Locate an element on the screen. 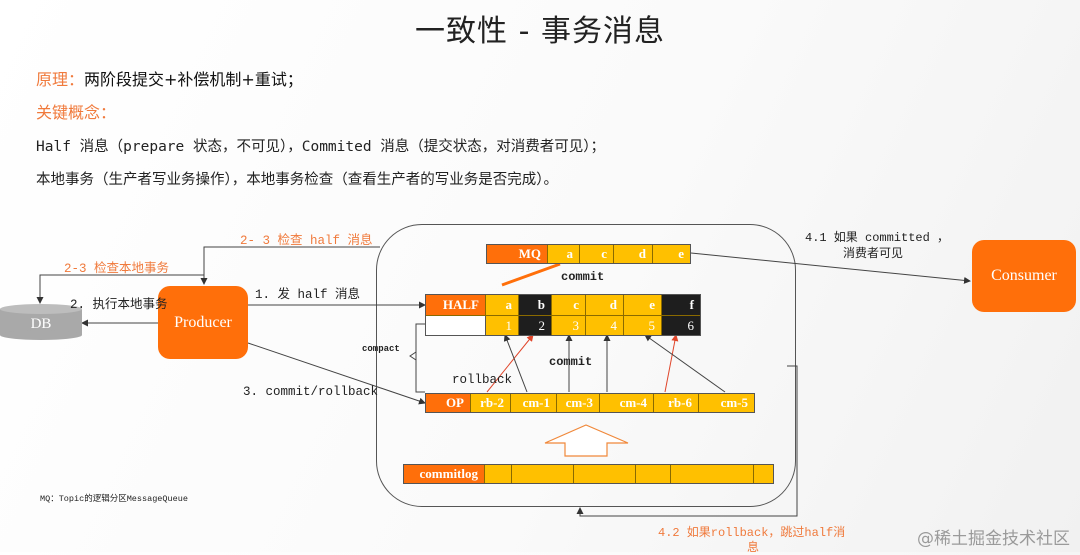 This screenshot has width=1080, height=555. consumer-label: Consumer is located at coordinates (1024, 275).